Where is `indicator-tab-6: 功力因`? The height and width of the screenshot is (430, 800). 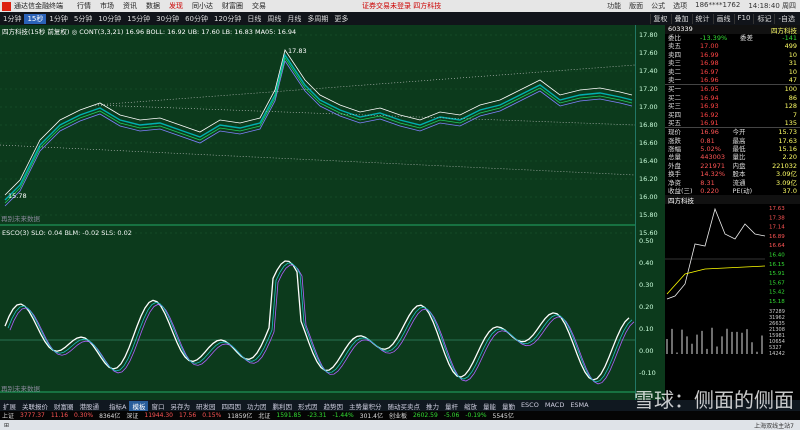
indicator-tab-6: 功力因 is located at coordinates (257, 406).